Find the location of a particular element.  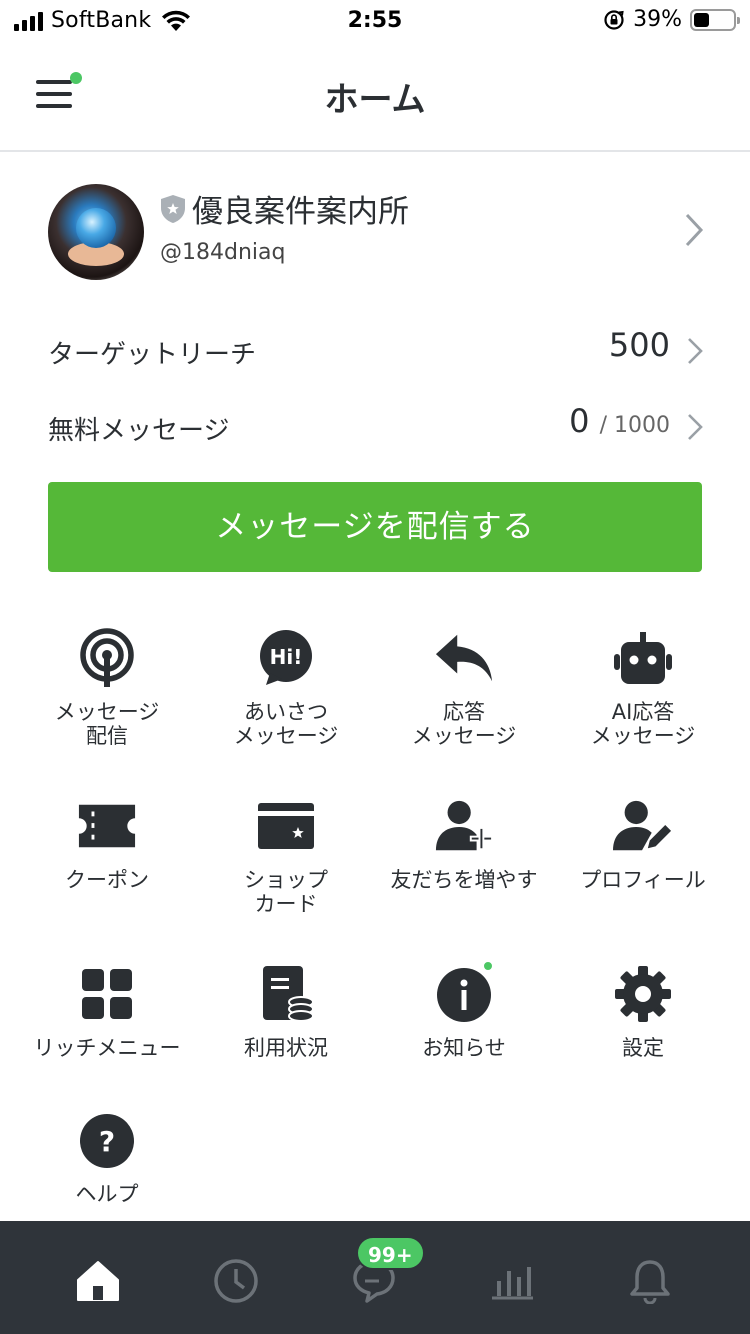

tab-insights is located at coordinates (512, 1281).